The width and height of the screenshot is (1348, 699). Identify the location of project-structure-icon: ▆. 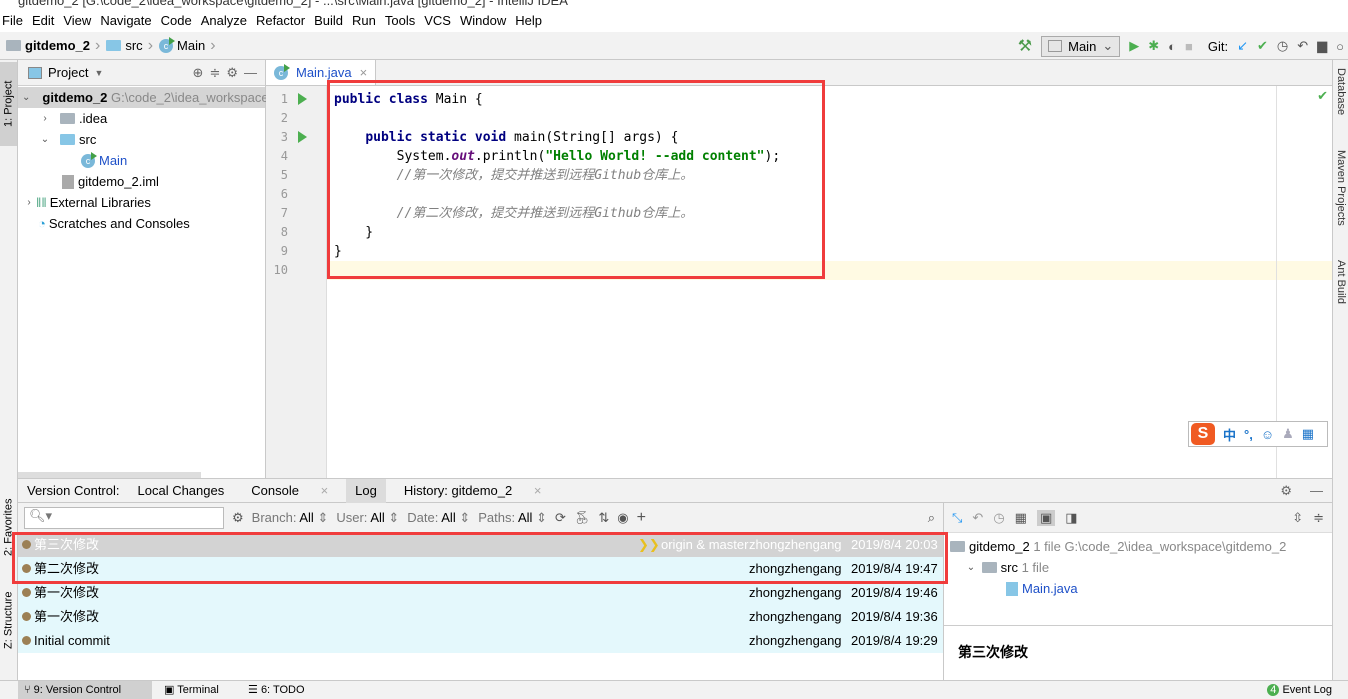
(1322, 46).